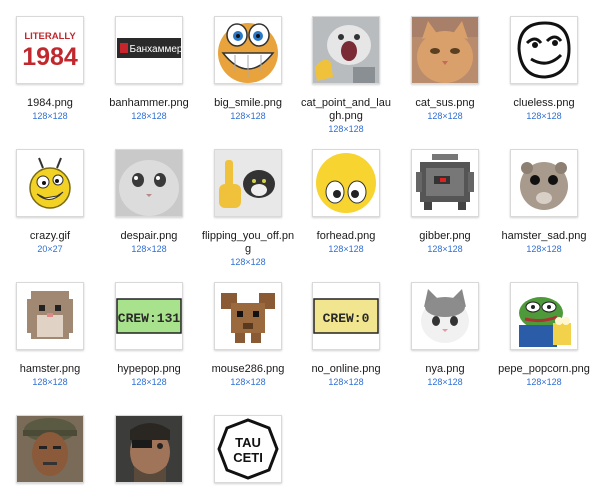 The width and height of the screenshot is (603, 500). What do you see at coordinates (544, 316) in the screenshot?
I see `pepe-popcorn-icon` at bounding box center [544, 316].